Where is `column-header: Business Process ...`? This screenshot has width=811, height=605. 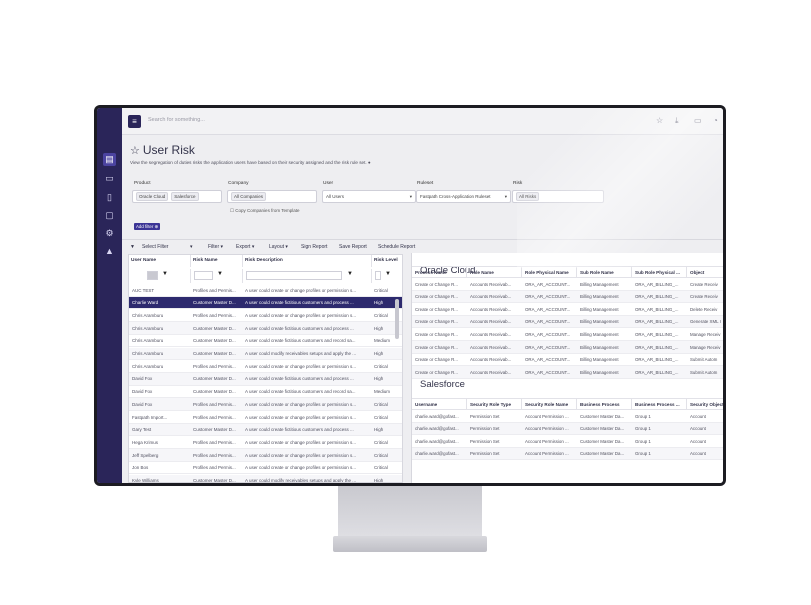 column-header: Business Process ... is located at coordinates (659, 404).